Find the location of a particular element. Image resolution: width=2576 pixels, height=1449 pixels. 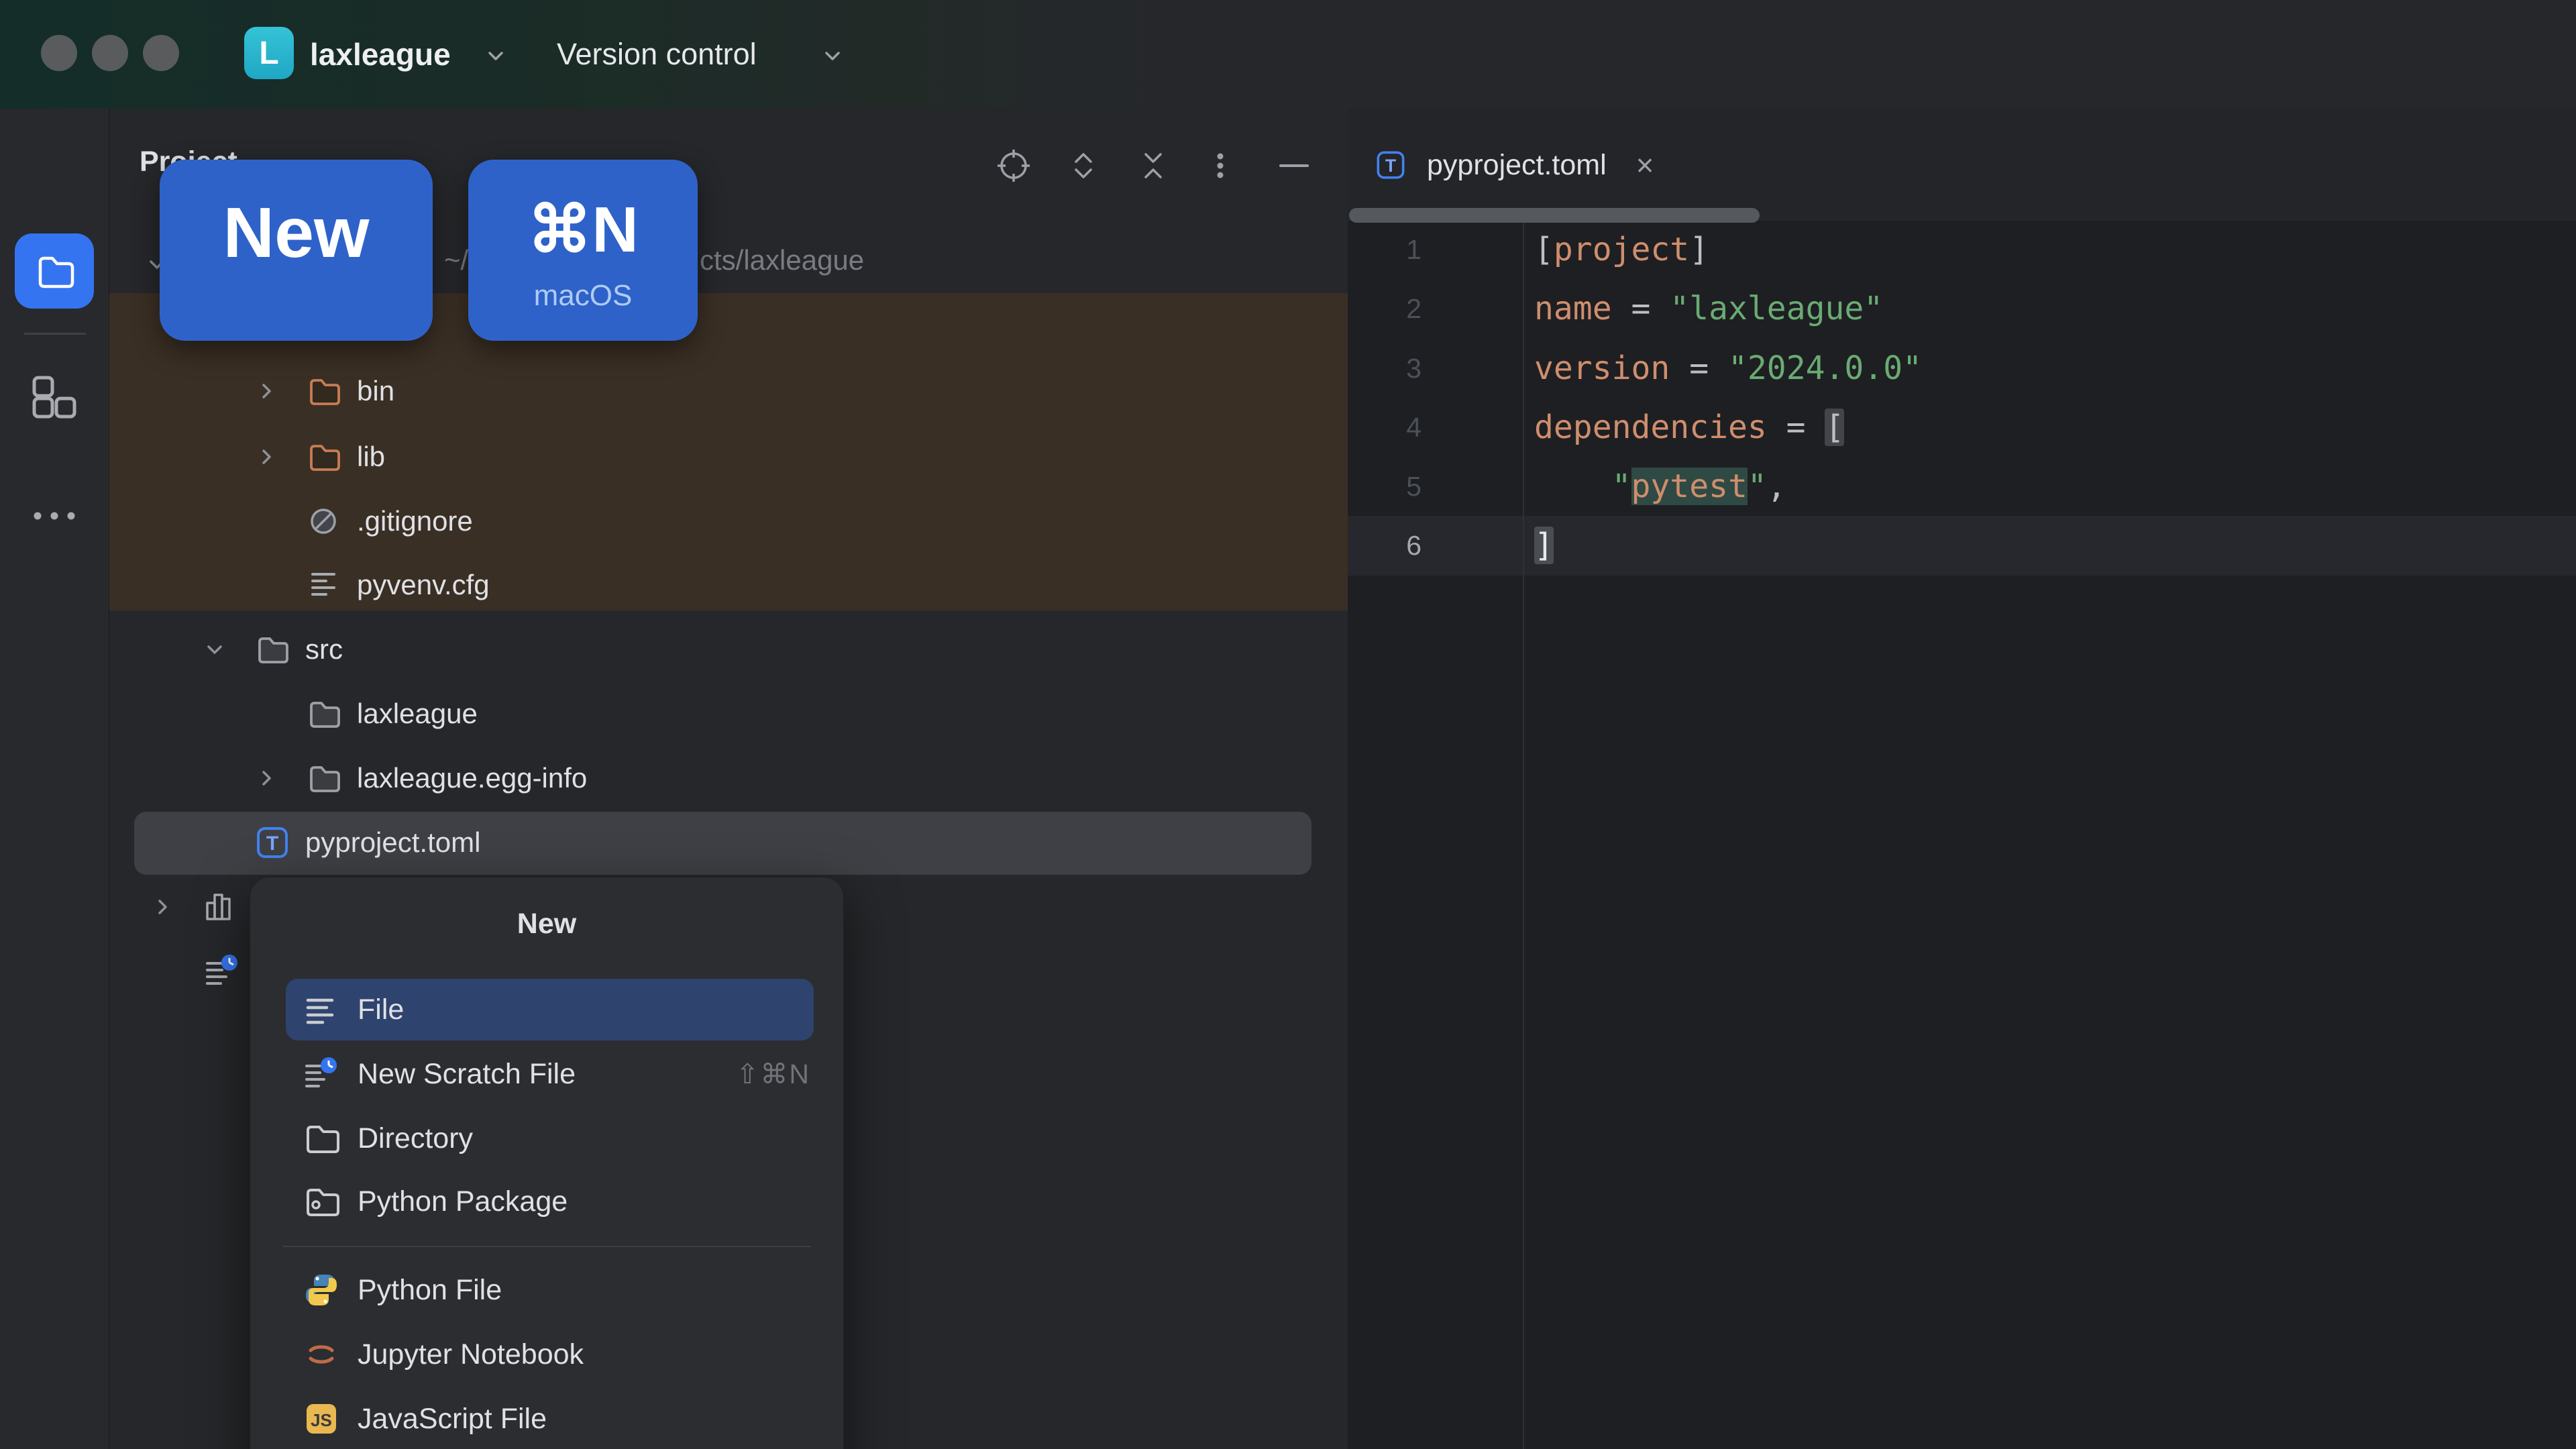

callout-badge-shortcut: ⌘N macOS is located at coordinates (583, 250).